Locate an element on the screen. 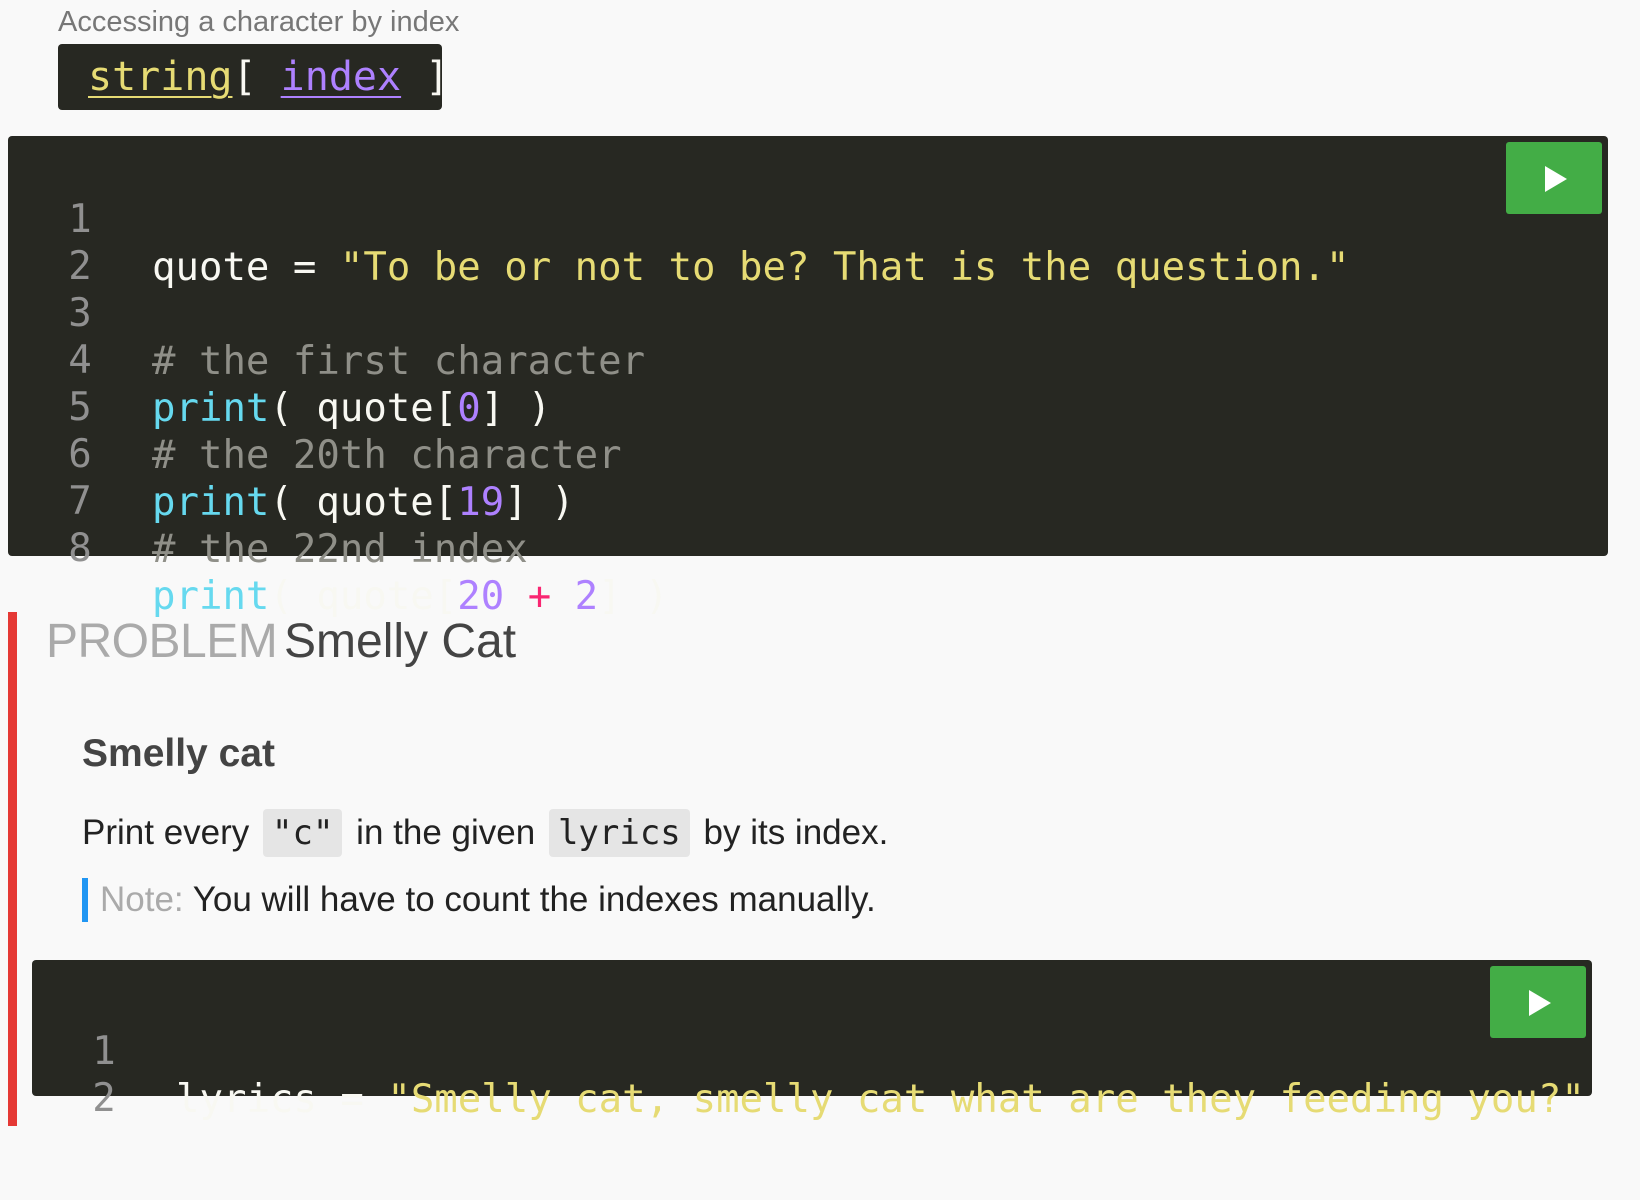  code-token: 0 is located at coordinates (469, 408).